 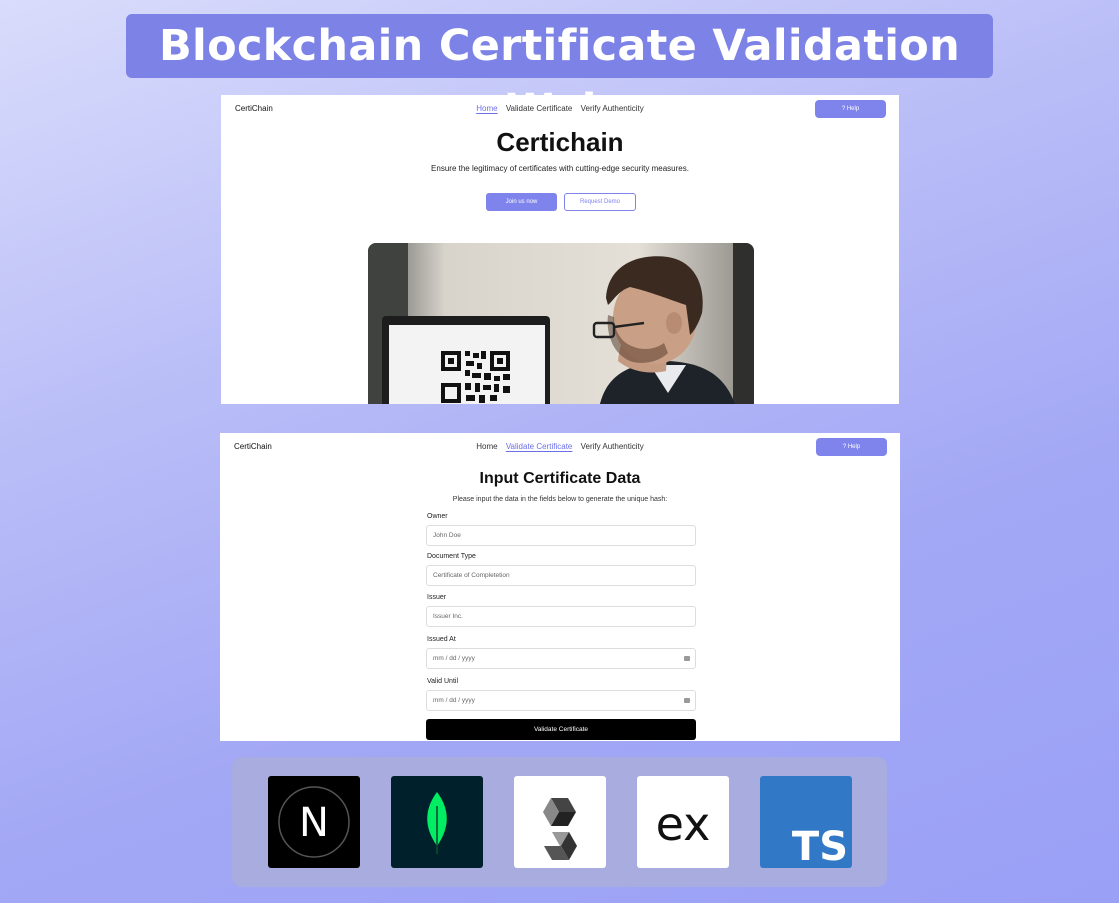 What do you see at coordinates (560, 142) in the screenshot?
I see `page-title: Certichain` at bounding box center [560, 142].